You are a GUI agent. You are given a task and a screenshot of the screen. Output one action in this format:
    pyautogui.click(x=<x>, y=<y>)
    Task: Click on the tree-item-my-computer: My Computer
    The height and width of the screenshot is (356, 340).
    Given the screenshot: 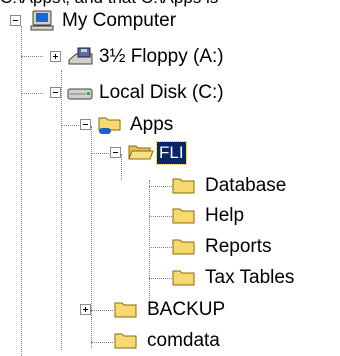 What is the action you would take?
    pyautogui.click(x=170, y=21)
    